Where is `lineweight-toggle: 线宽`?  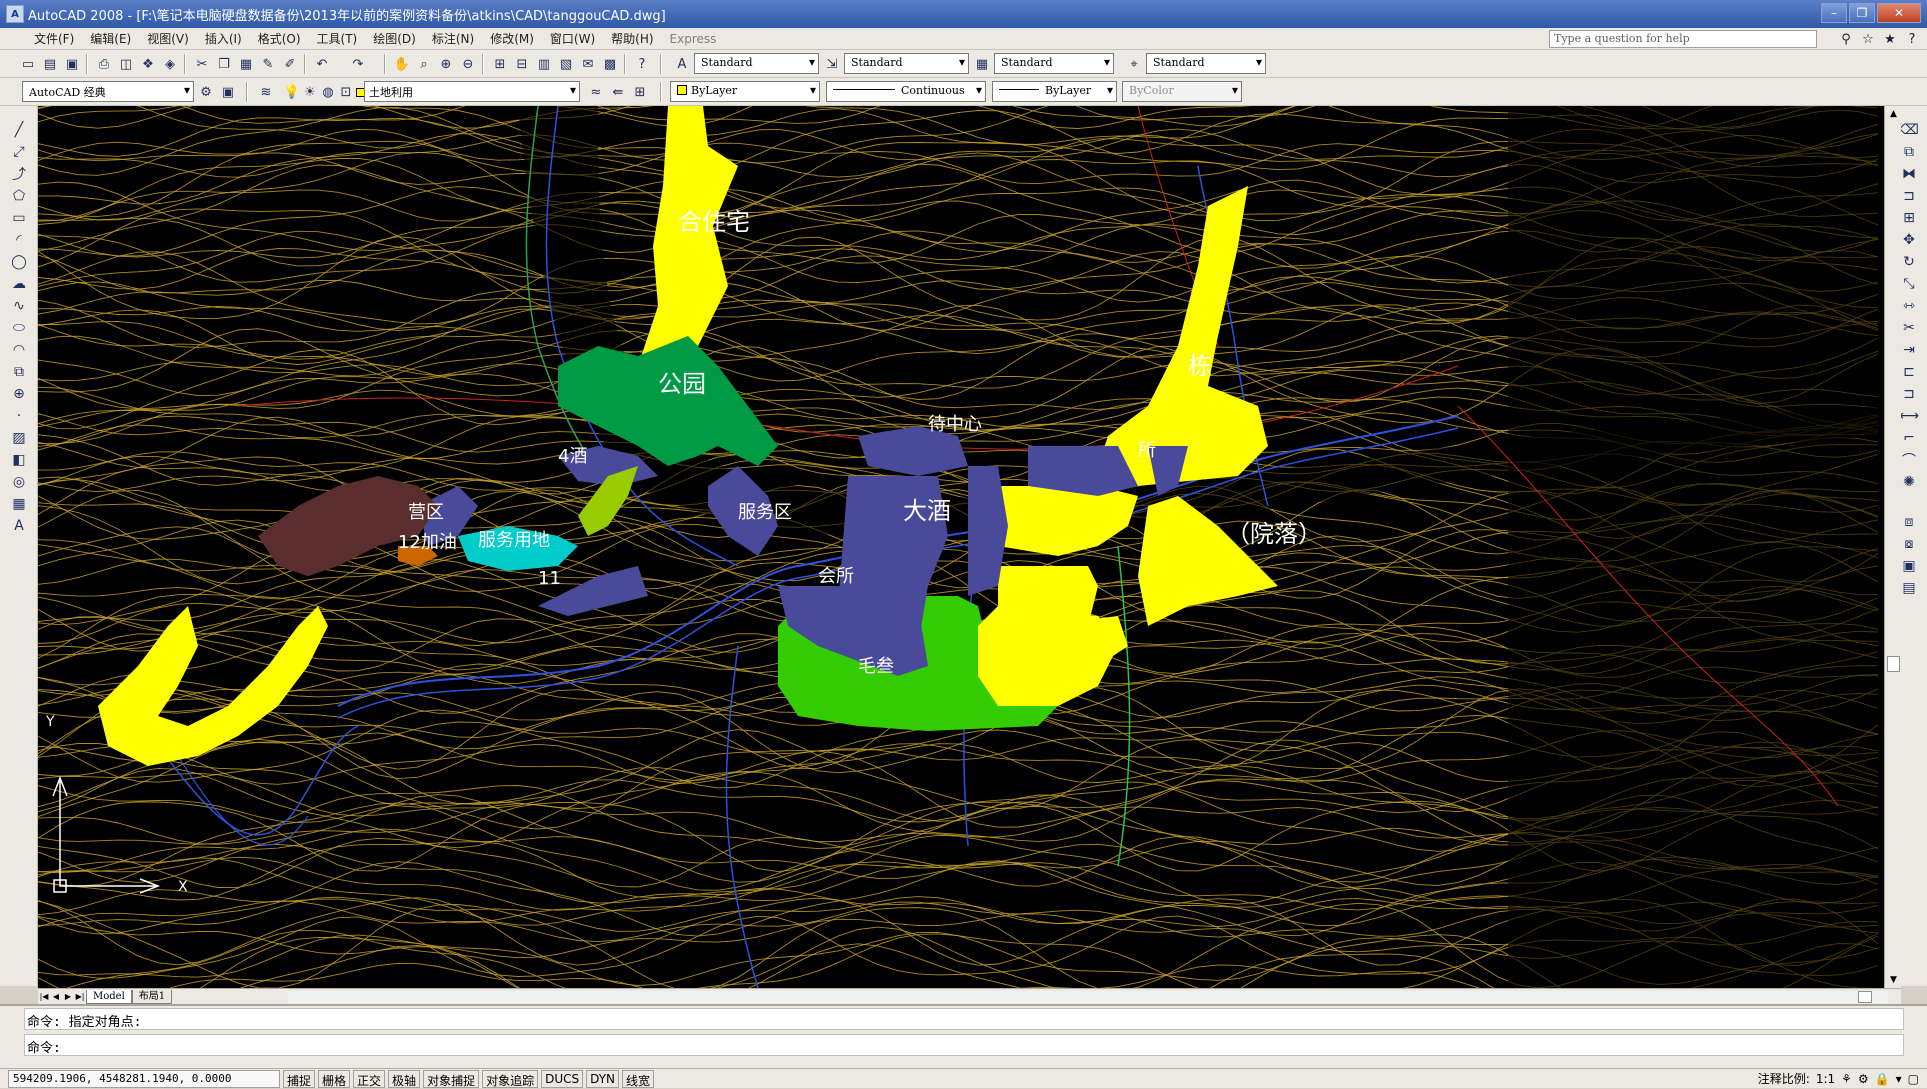 lineweight-toggle: 线宽 is located at coordinates (638, 1078).